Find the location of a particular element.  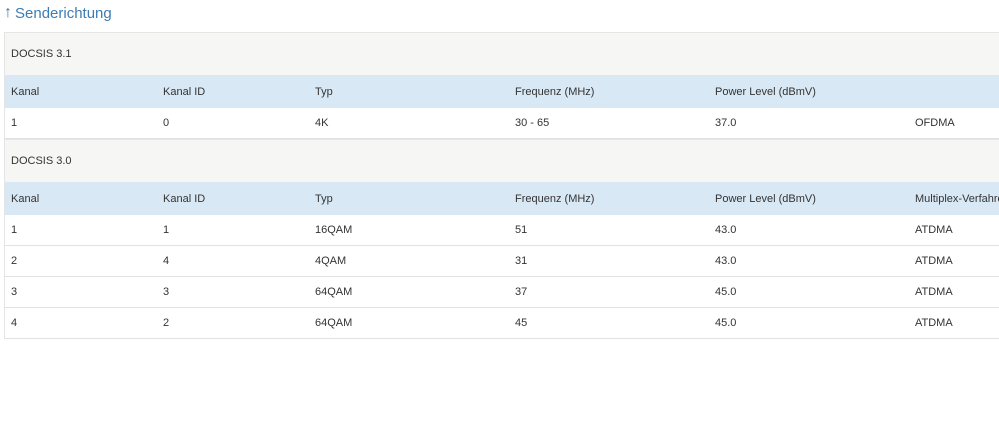

cell-kanal-id: 0 is located at coordinates (166, 123).